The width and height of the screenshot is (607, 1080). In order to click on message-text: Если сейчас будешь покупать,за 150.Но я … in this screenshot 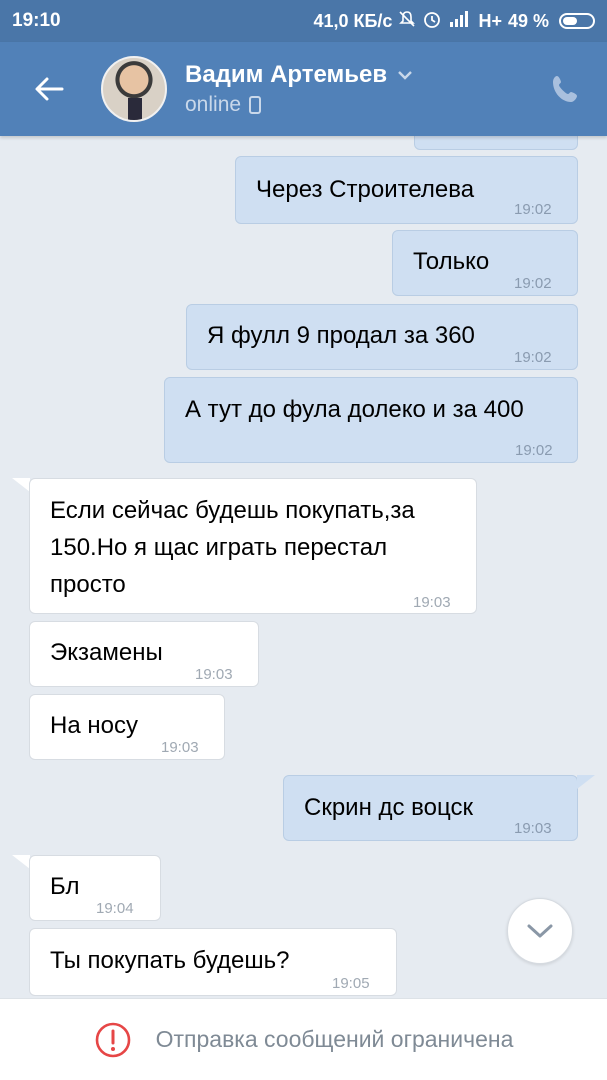, I will do `click(232, 547)`.